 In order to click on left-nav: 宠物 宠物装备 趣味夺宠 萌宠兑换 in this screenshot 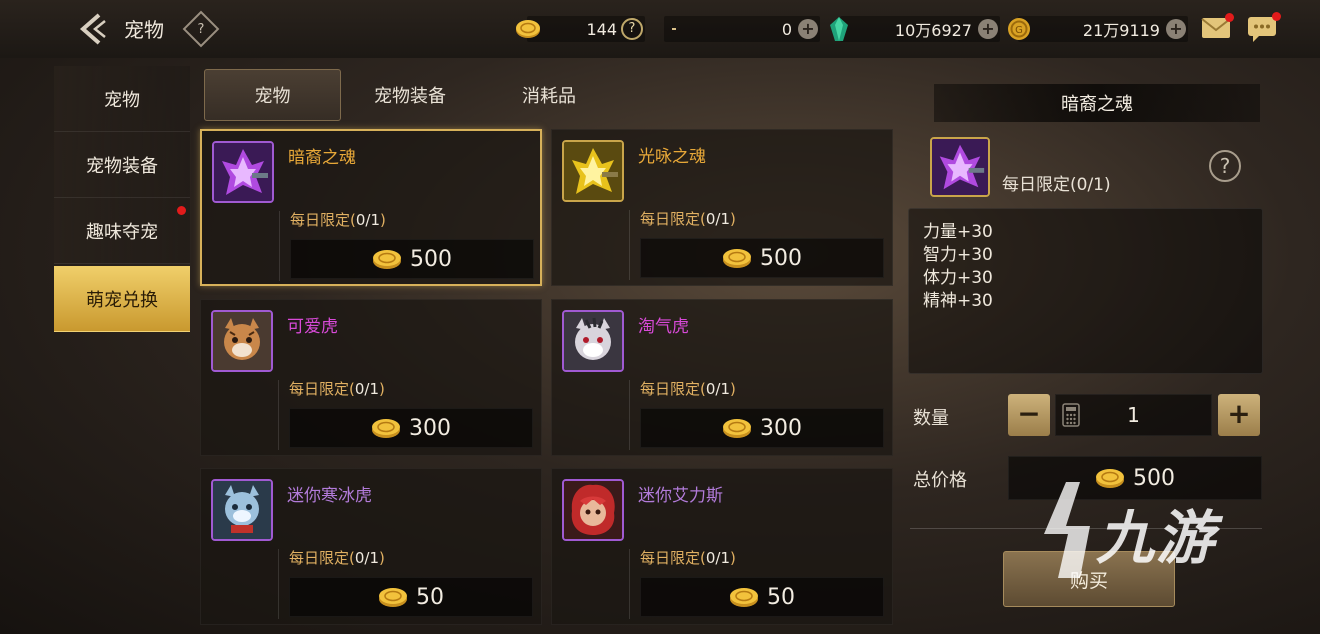, I will do `click(122, 199)`.